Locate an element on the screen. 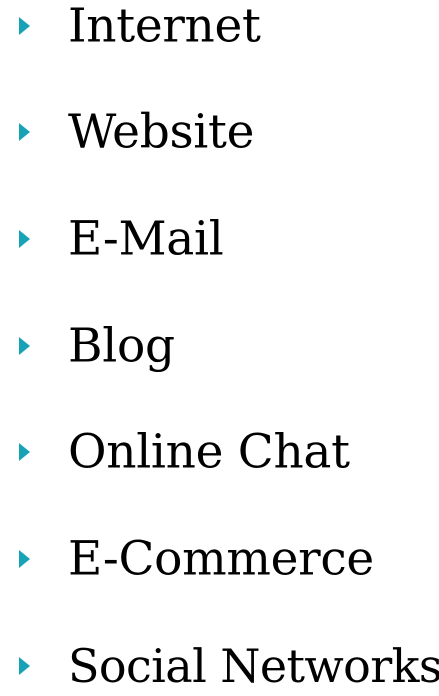 This screenshot has height=696, width=439. list-item-social-networks: Social Networks is located at coordinates (219, 666).